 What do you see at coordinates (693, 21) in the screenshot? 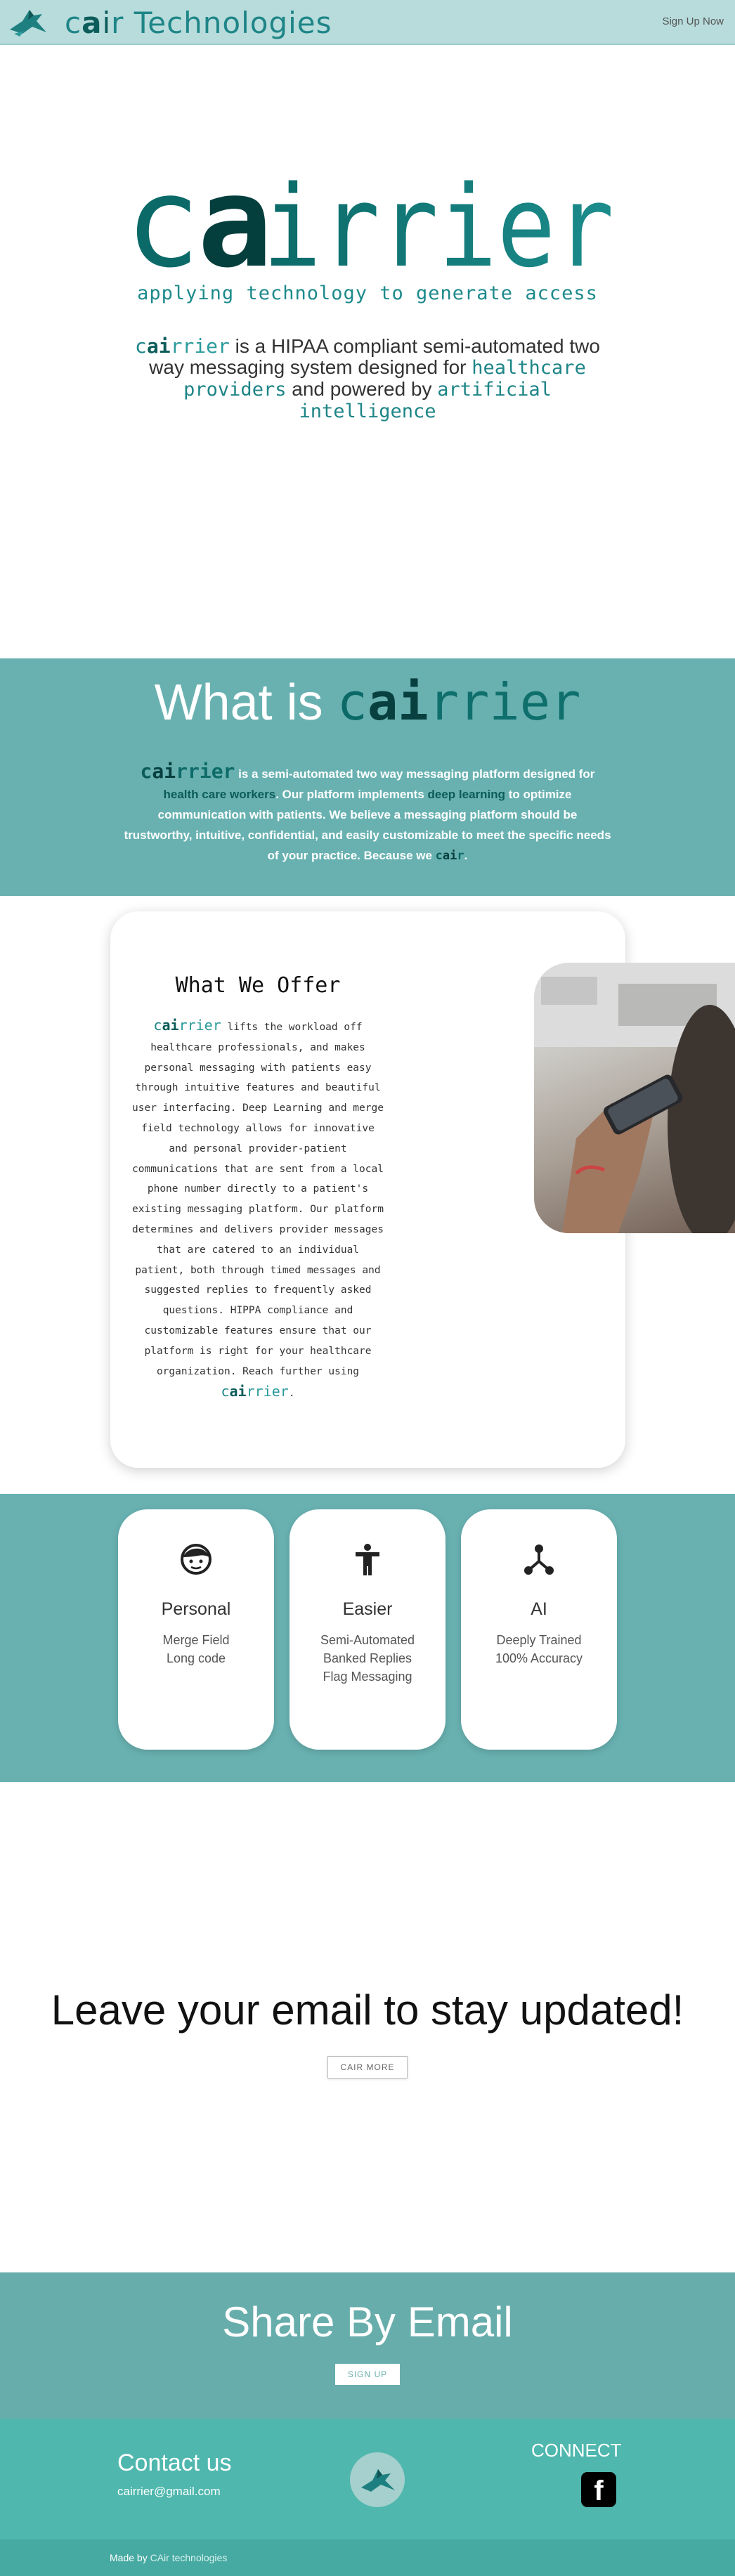
I see `sign-up-link: Sign Up Now` at bounding box center [693, 21].